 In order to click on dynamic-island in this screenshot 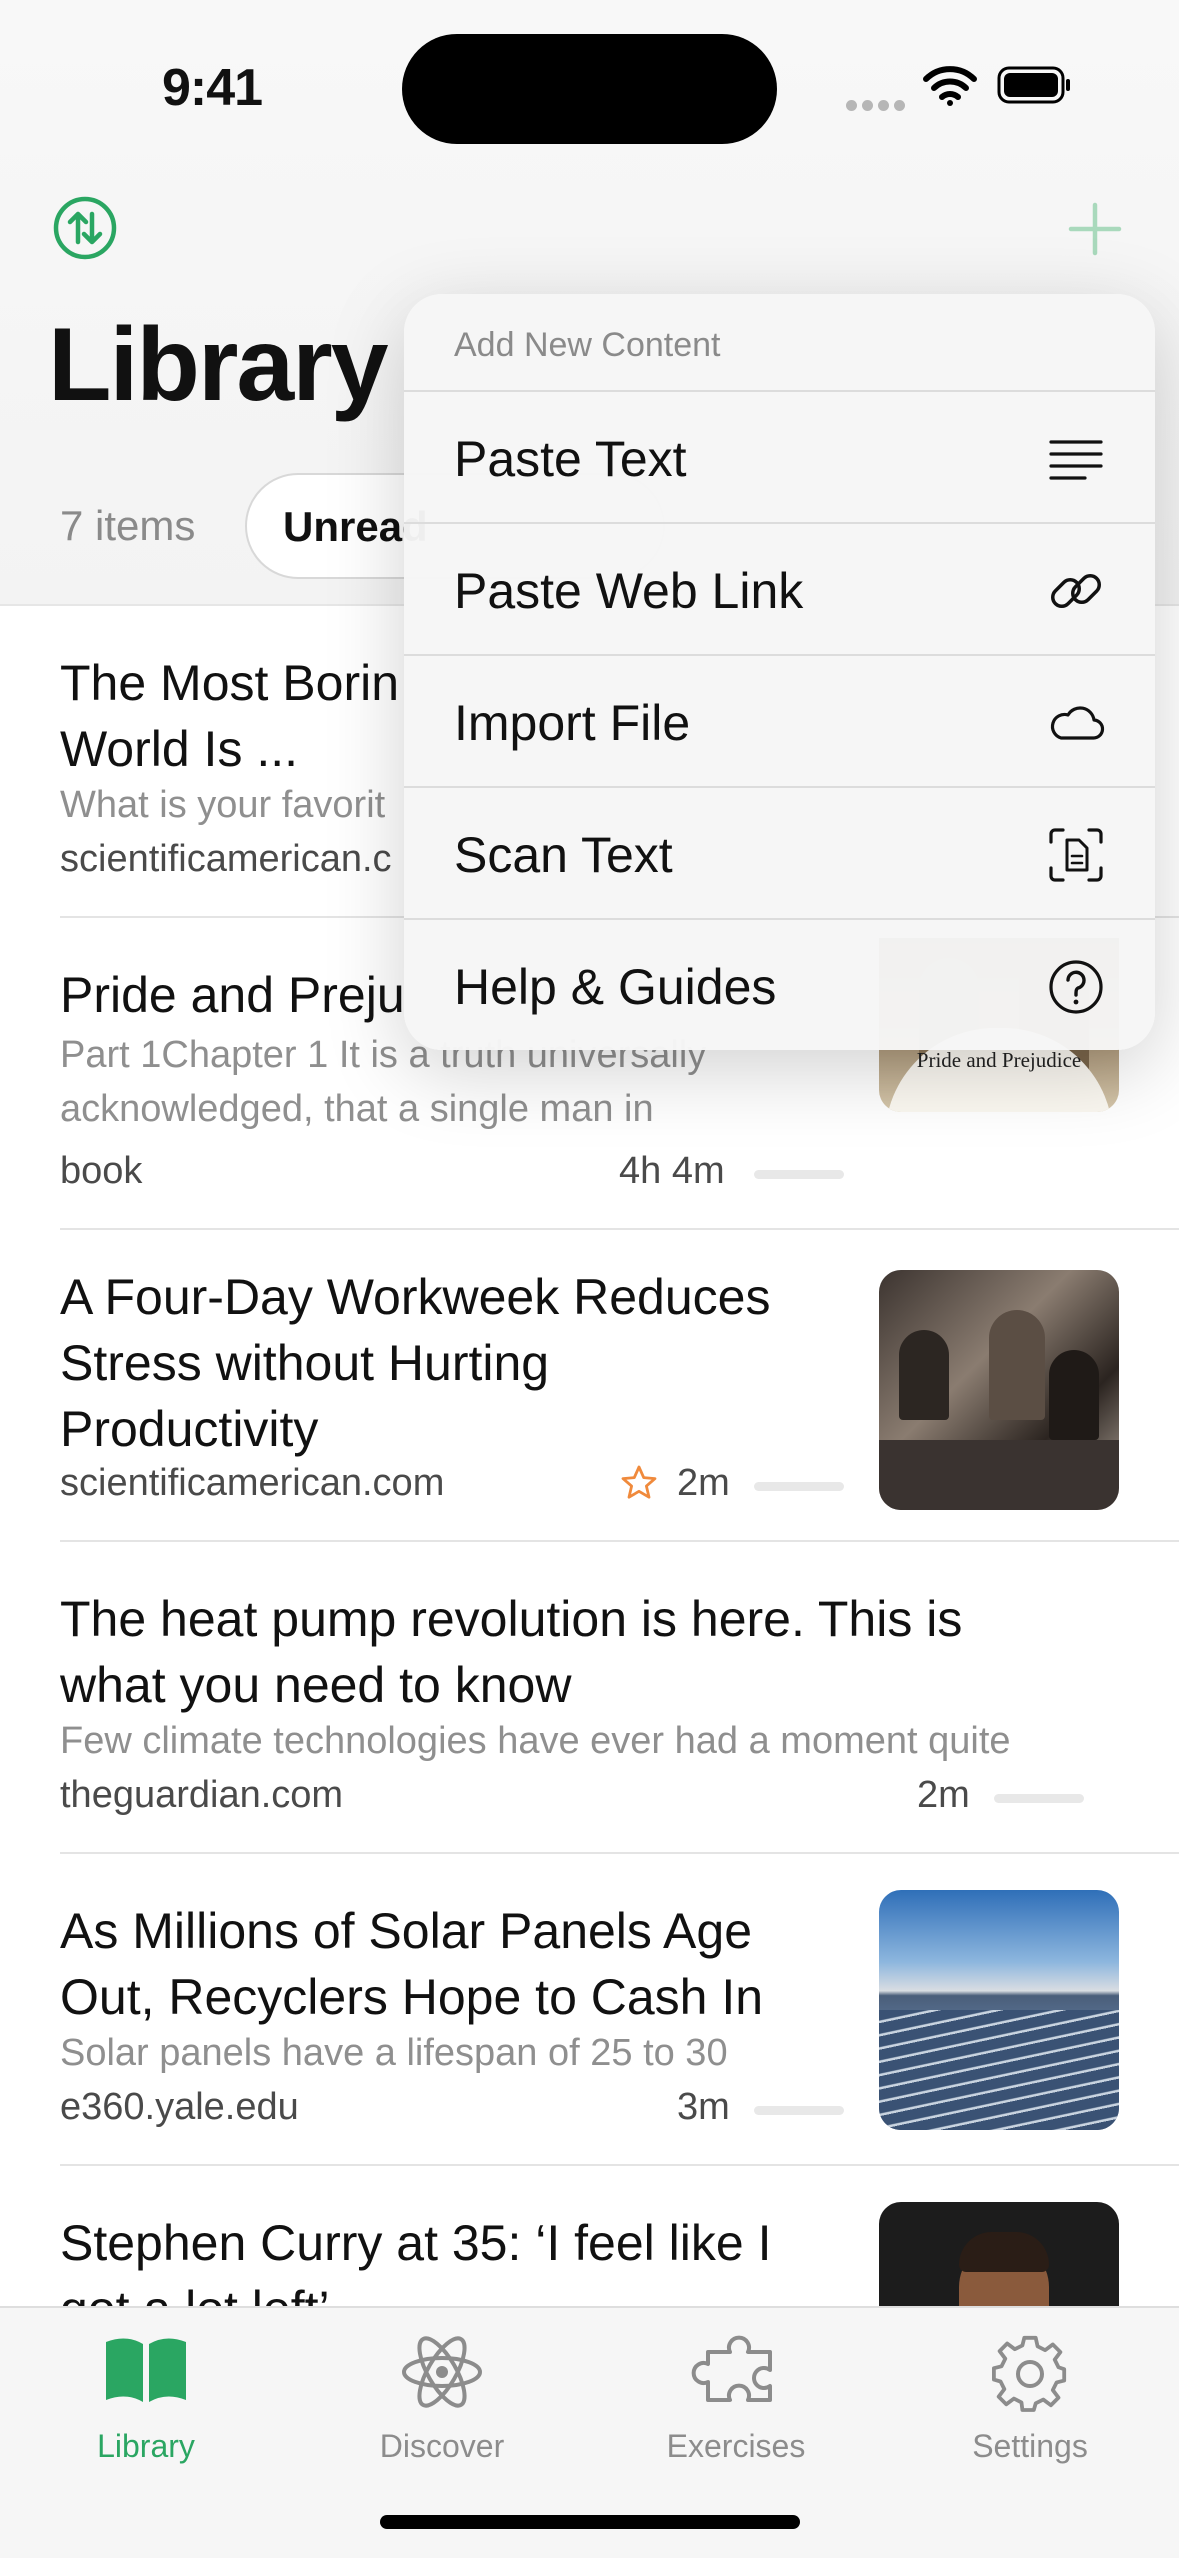, I will do `click(589, 89)`.